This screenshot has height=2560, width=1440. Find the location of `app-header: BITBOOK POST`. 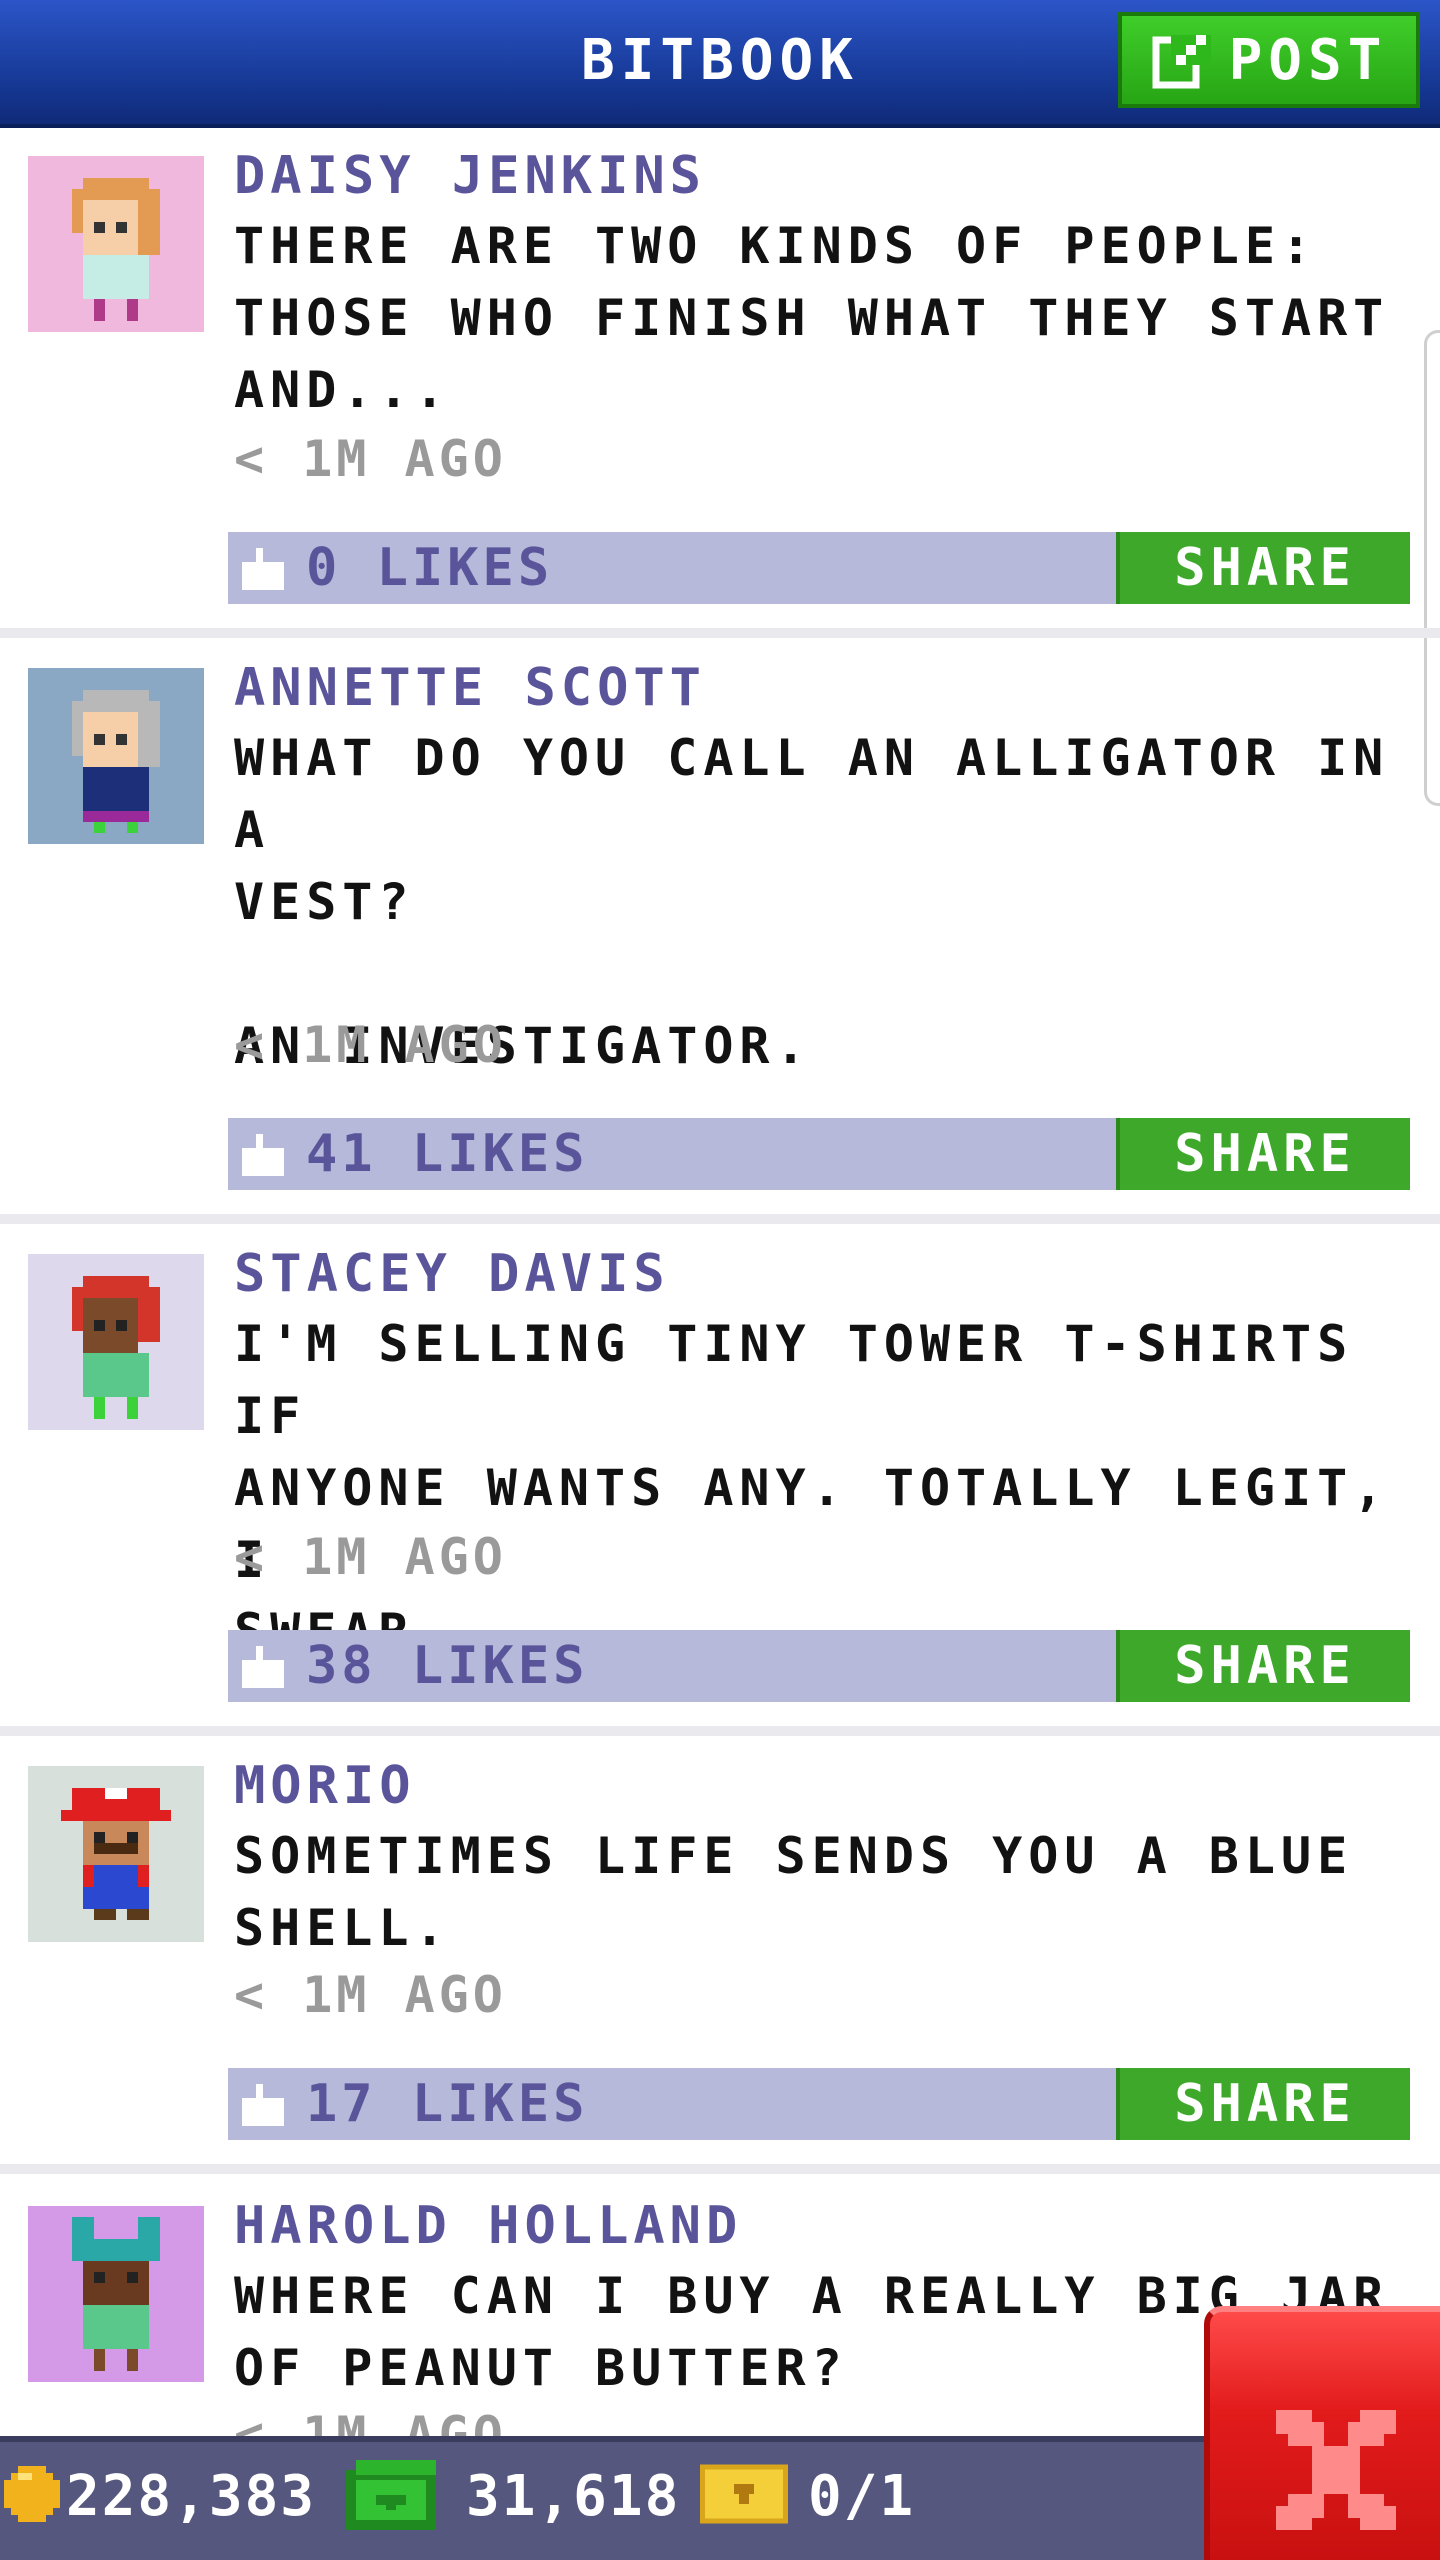

app-header: BITBOOK POST is located at coordinates (720, 64).